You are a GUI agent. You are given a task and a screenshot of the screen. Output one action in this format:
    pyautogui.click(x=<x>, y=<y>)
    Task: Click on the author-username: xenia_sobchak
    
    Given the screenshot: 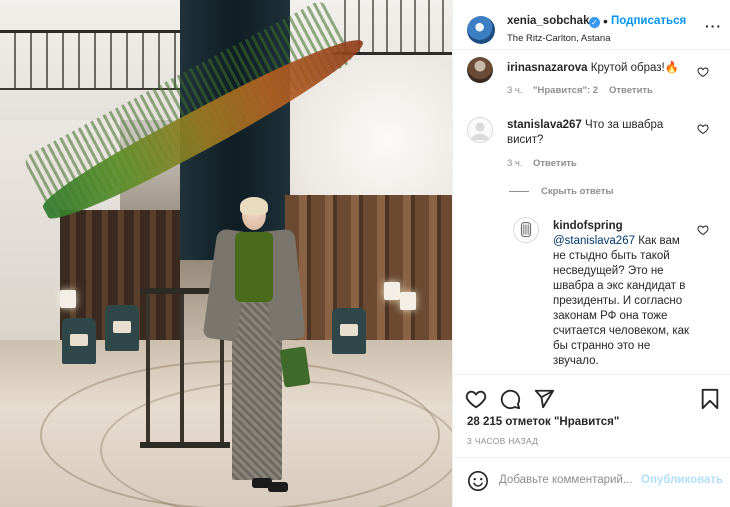 What is the action you would take?
    pyautogui.click(x=548, y=21)
    